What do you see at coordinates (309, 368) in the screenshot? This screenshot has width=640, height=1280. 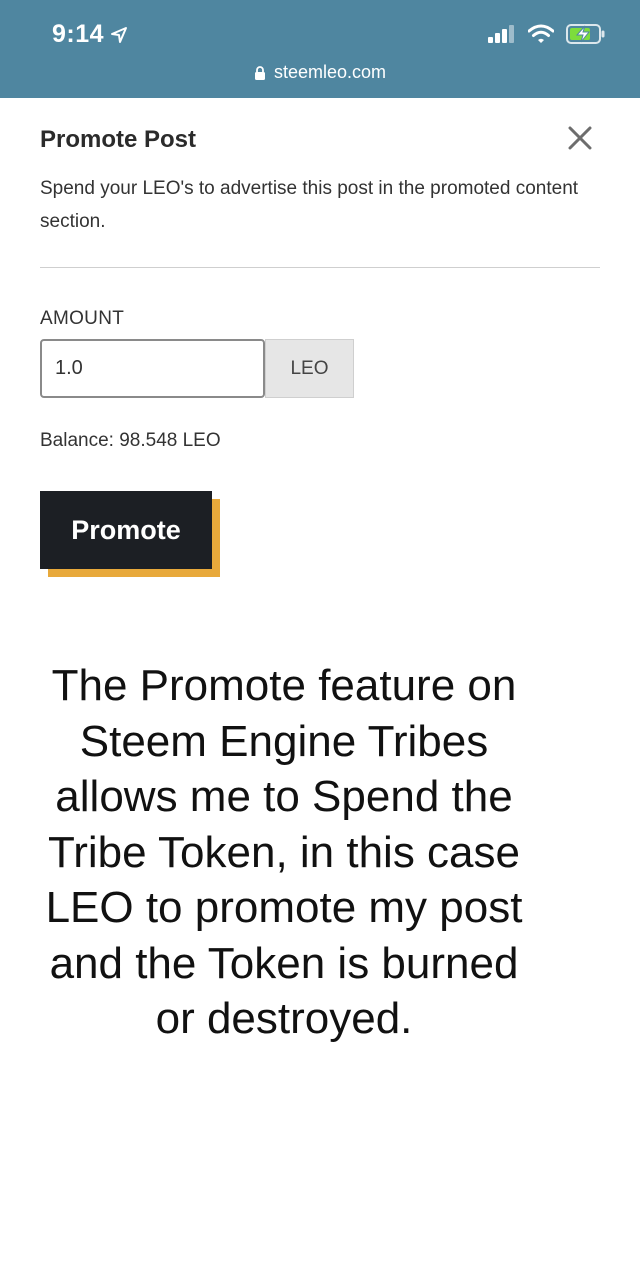 I see `currency-unit: LEO` at bounding box center [309, 368].